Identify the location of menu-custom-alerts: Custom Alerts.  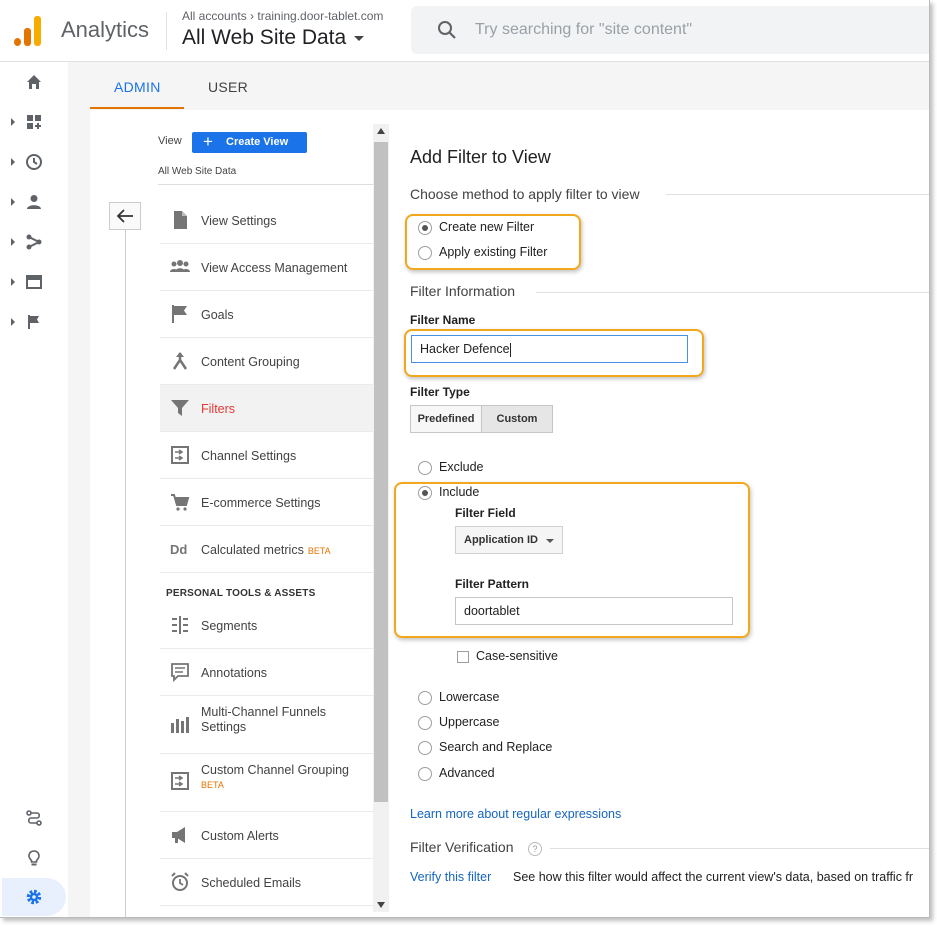
(266, 835).